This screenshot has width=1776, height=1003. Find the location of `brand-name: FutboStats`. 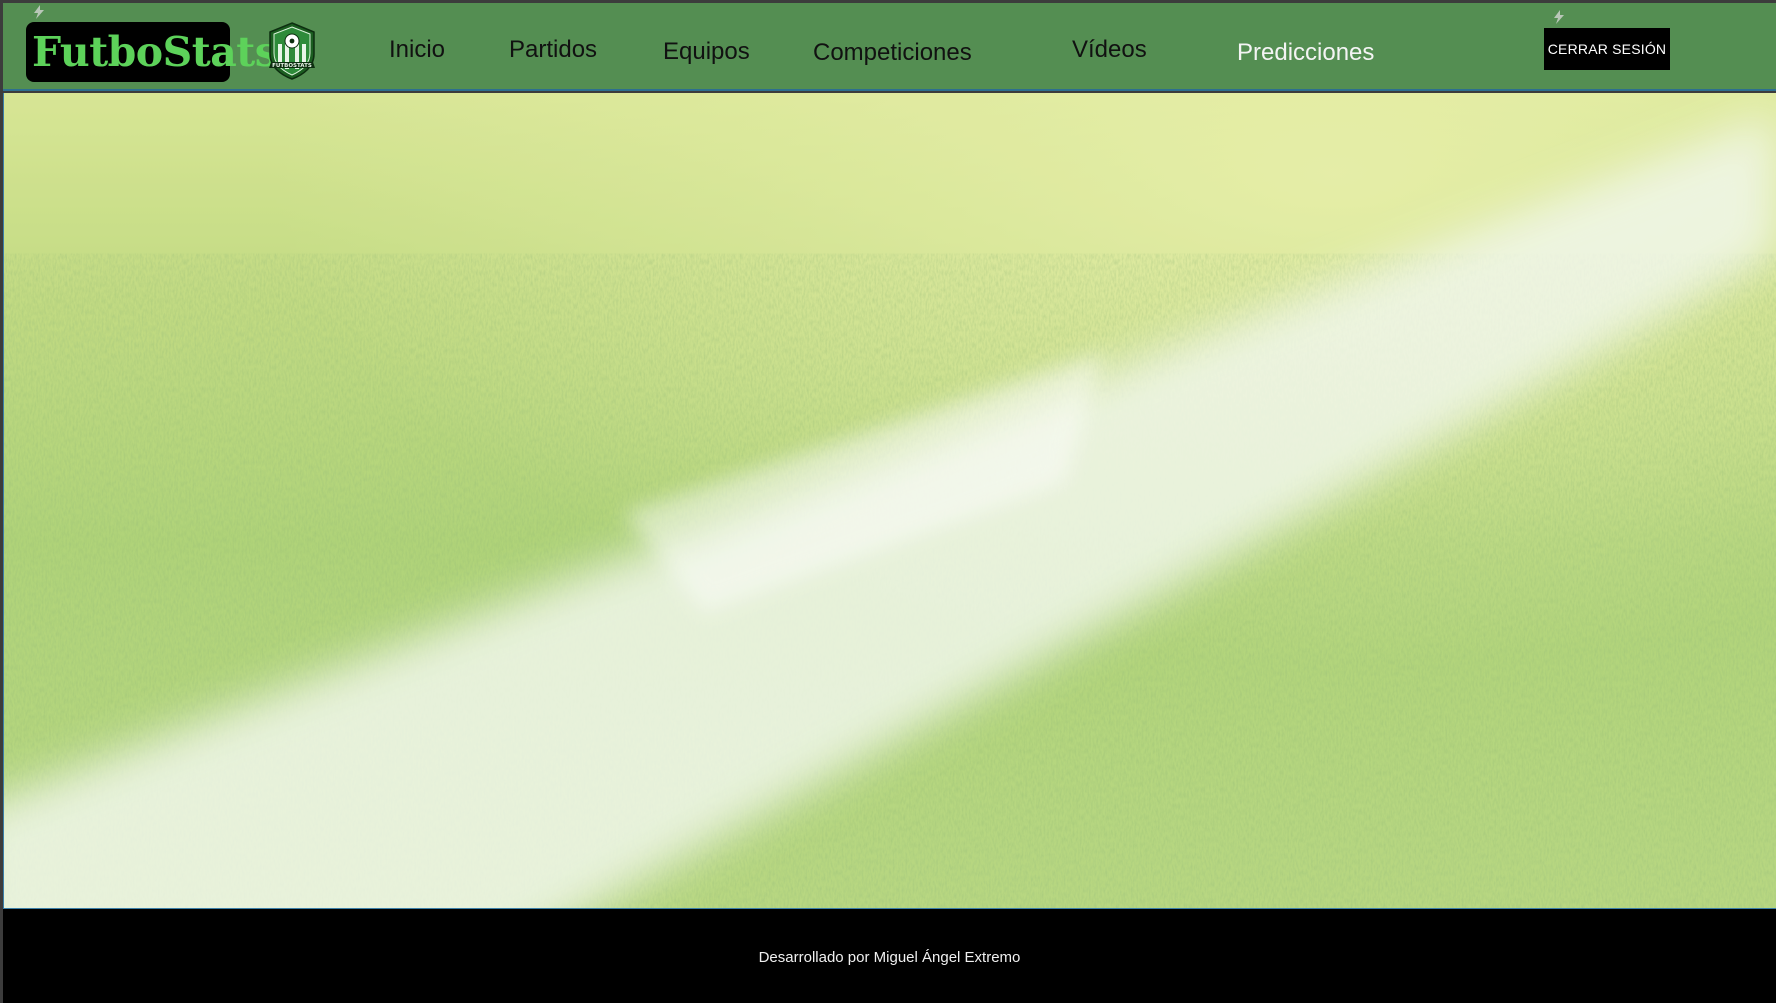

brand-name: FutboStats is located at coordinates (155, 52).